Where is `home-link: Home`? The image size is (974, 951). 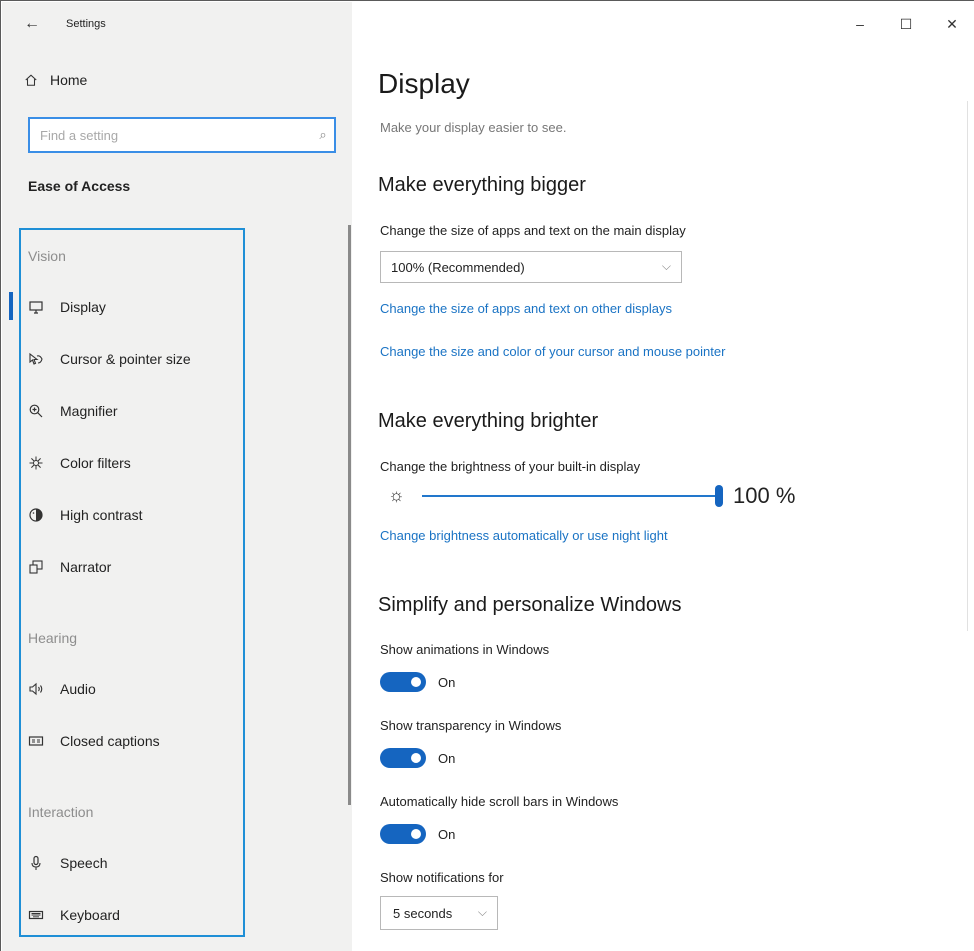
home-link: Home is located at coordinates (55, 80).